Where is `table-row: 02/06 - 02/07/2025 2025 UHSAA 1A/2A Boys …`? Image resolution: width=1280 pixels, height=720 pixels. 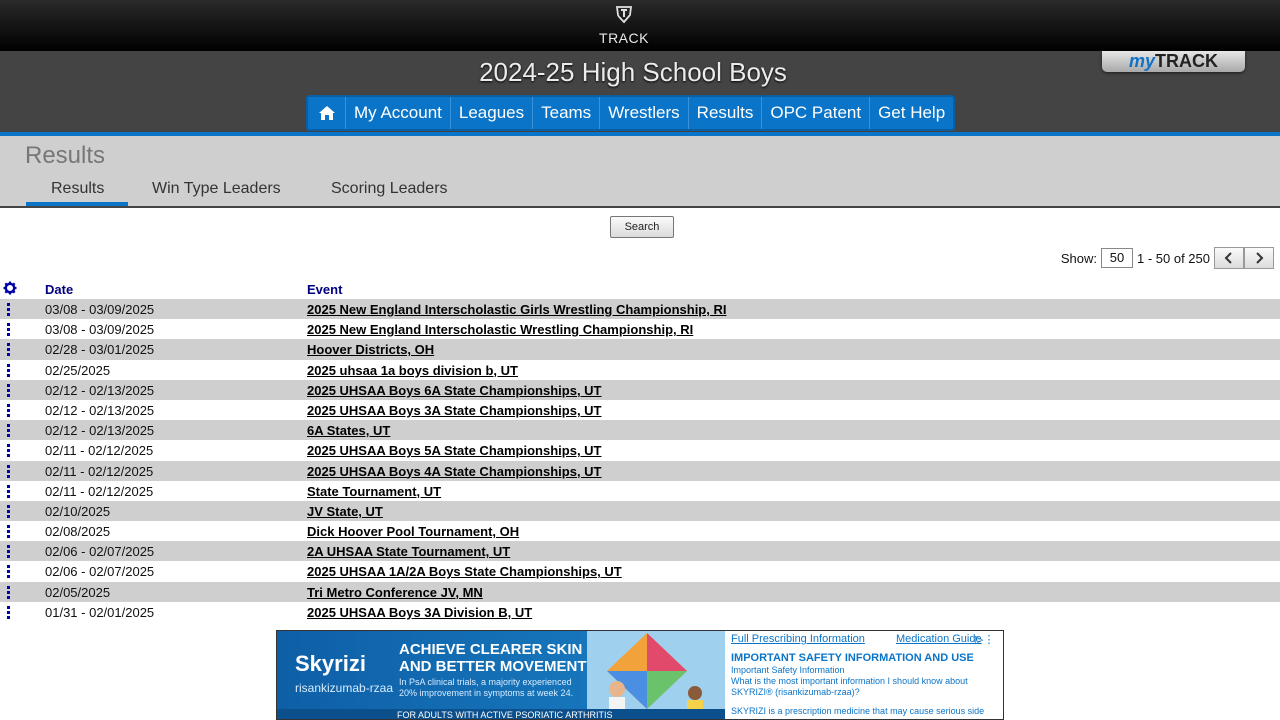 table-row: 02/06 - 02/07/2025 2025 UHSAA 1A/2A Boys … is located at coordinates (640, 571).